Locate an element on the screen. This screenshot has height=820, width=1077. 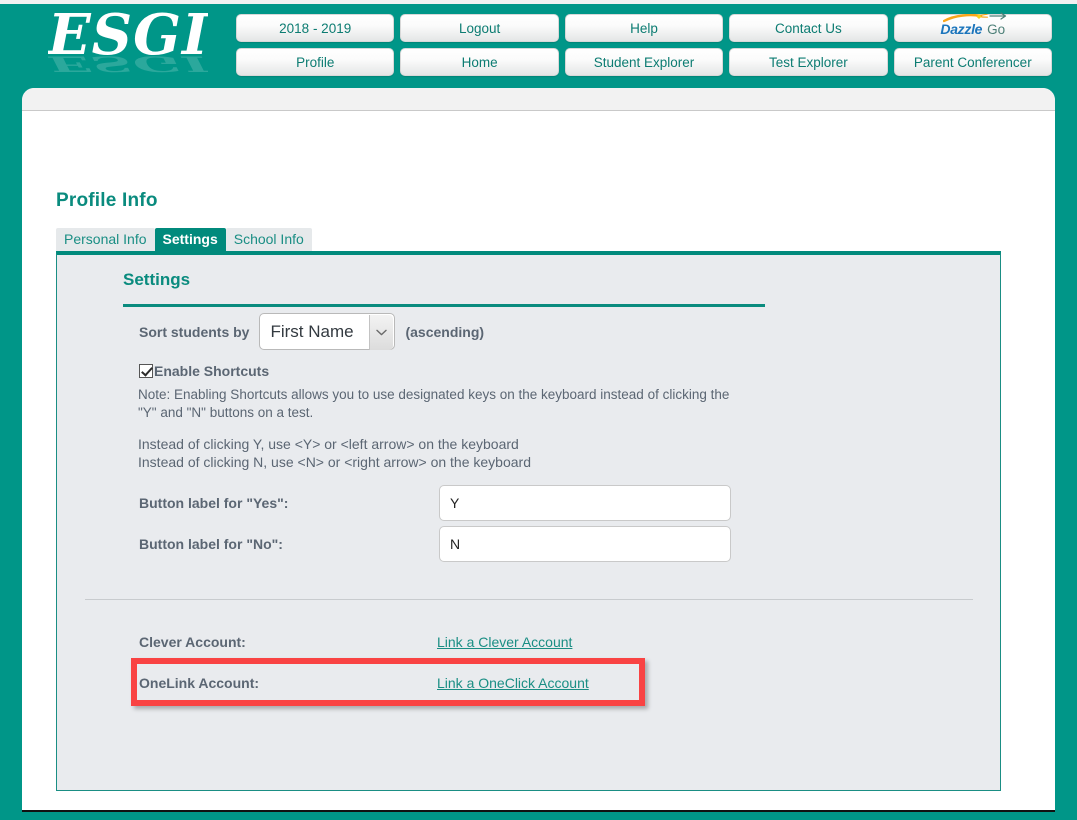
no-button-input is located at coordinates (585, 544).